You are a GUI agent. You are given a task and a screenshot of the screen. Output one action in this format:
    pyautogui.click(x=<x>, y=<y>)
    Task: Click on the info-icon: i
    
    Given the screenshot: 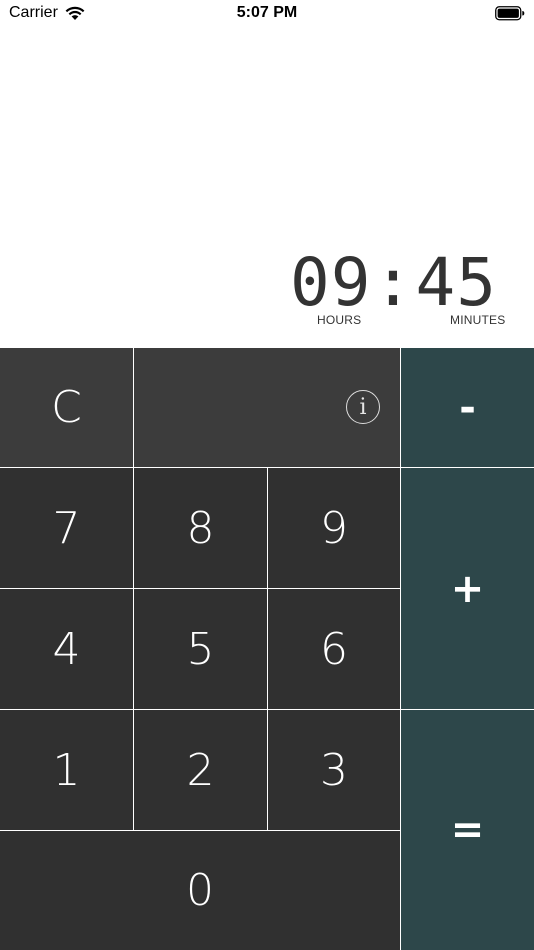 What is the action you would take?
    pyautogui.click(x=363, y=407)
    